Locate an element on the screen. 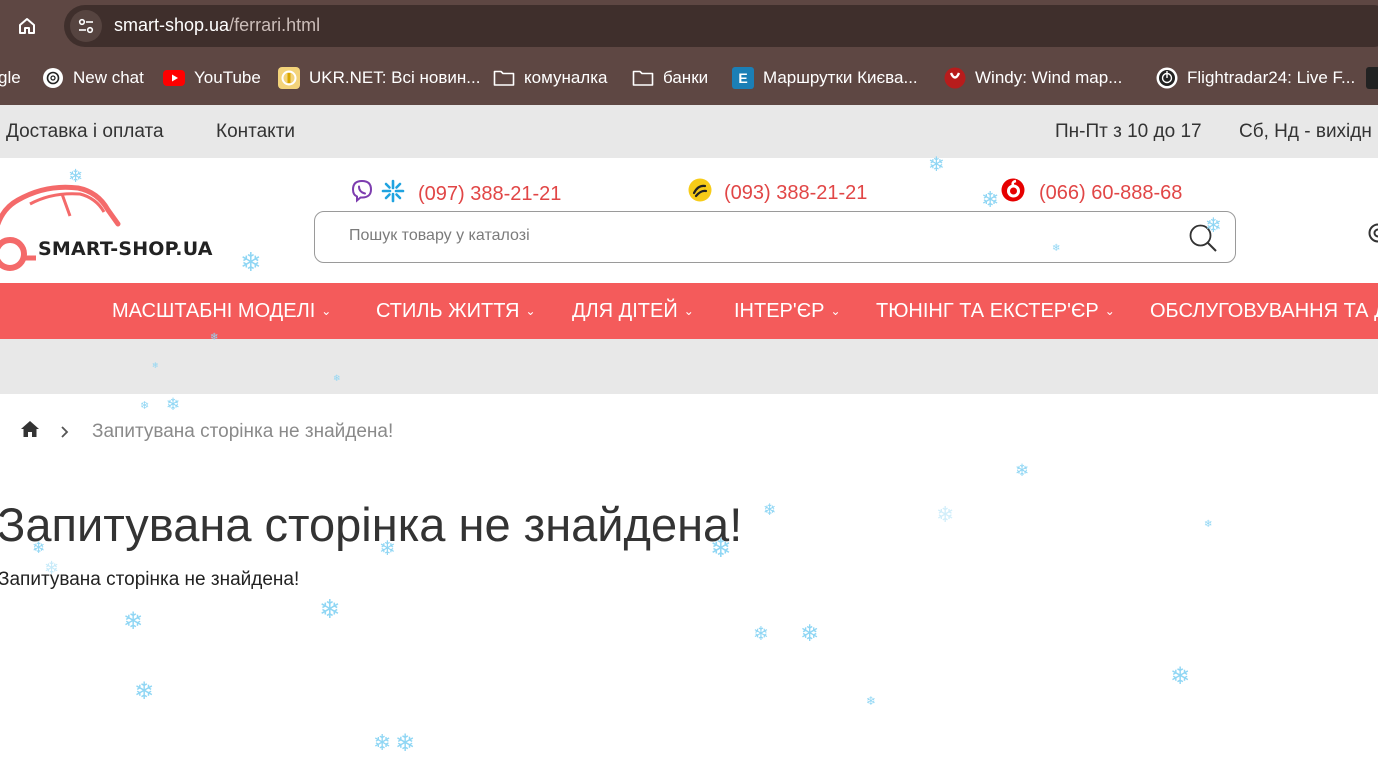 The image size is (1378, 782). url-text: smart-shop.ua/ferrari.html is located at coordinates (217, 25).